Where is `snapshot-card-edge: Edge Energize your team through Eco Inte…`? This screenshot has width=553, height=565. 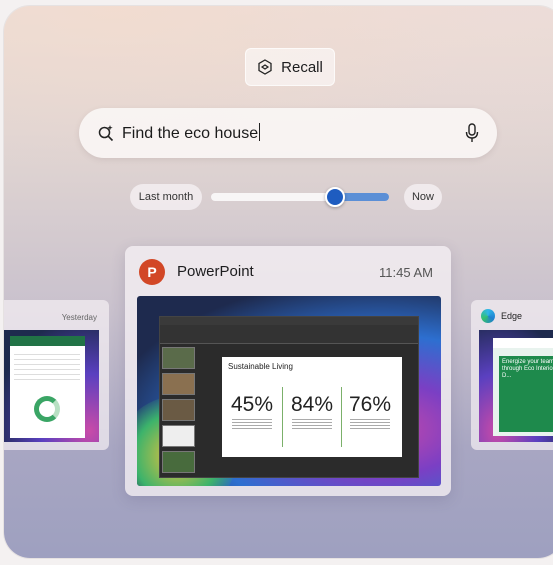
snapshot-card-edge: Edge Energize your team through Eco Inte… is located at coordinates (512, 375).